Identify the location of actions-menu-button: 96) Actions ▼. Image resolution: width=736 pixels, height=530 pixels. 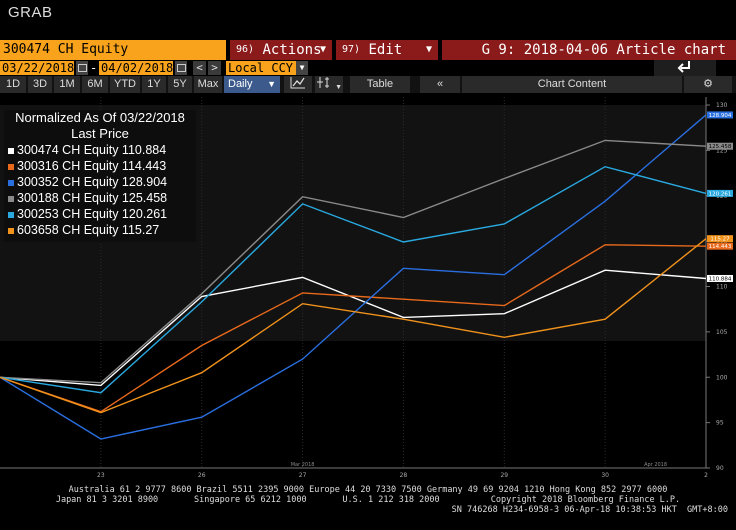
(281, 50).